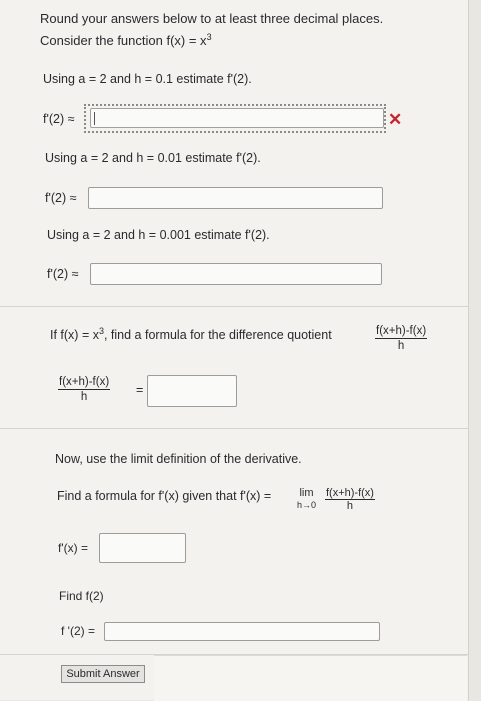 The height and width of the screenshot is (701, 481). I want to click on equals-sign: =, so click(140, 390).